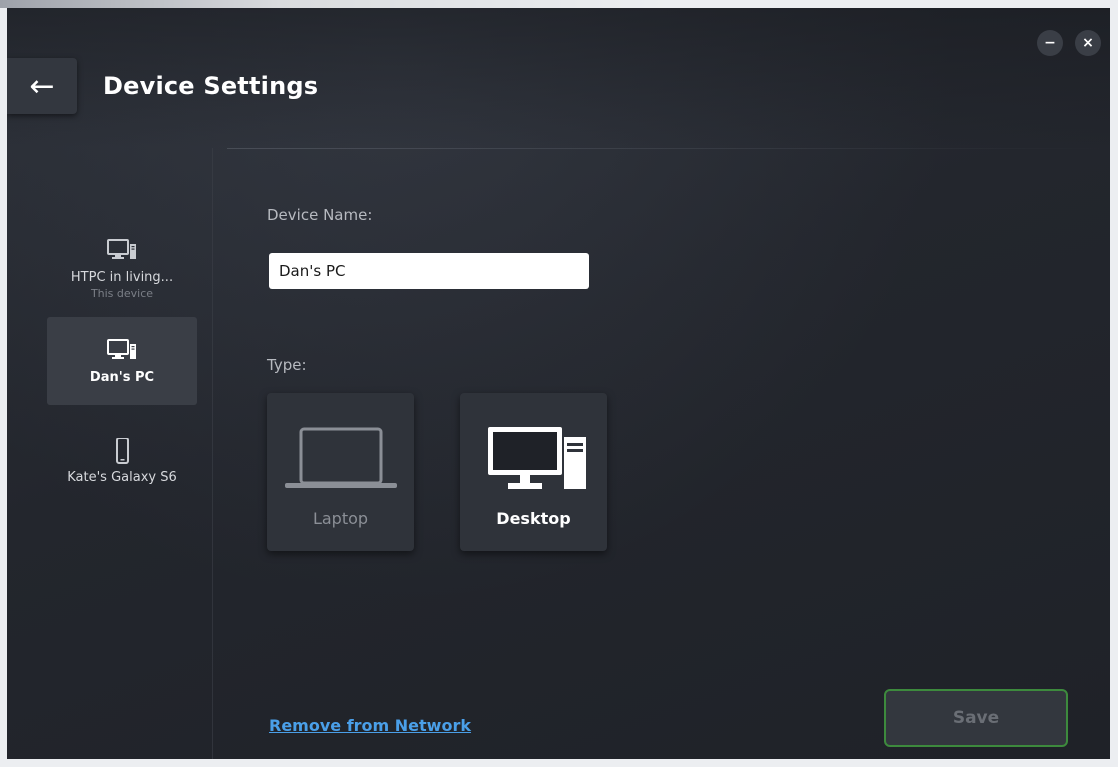  I want to click on minimize-icon: −, so click(1050, 43).